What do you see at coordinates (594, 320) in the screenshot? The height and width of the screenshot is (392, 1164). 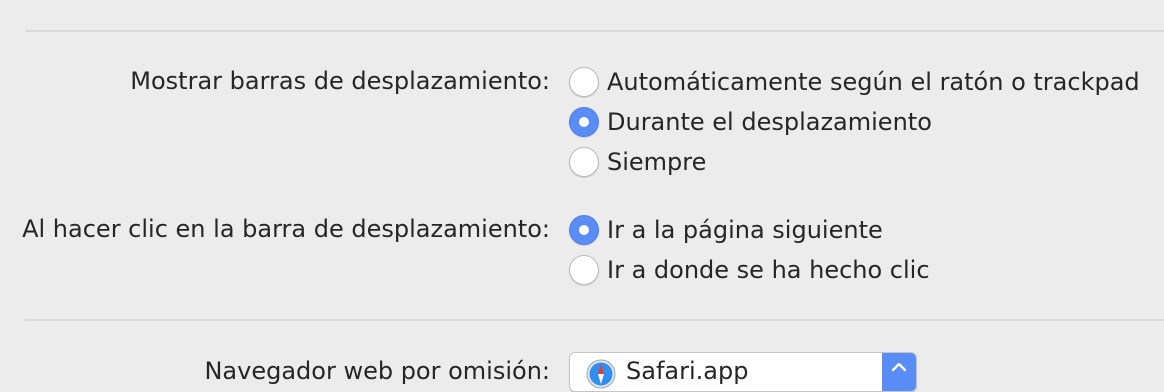 I see `middle-separator` at bounding box center [594, 320].